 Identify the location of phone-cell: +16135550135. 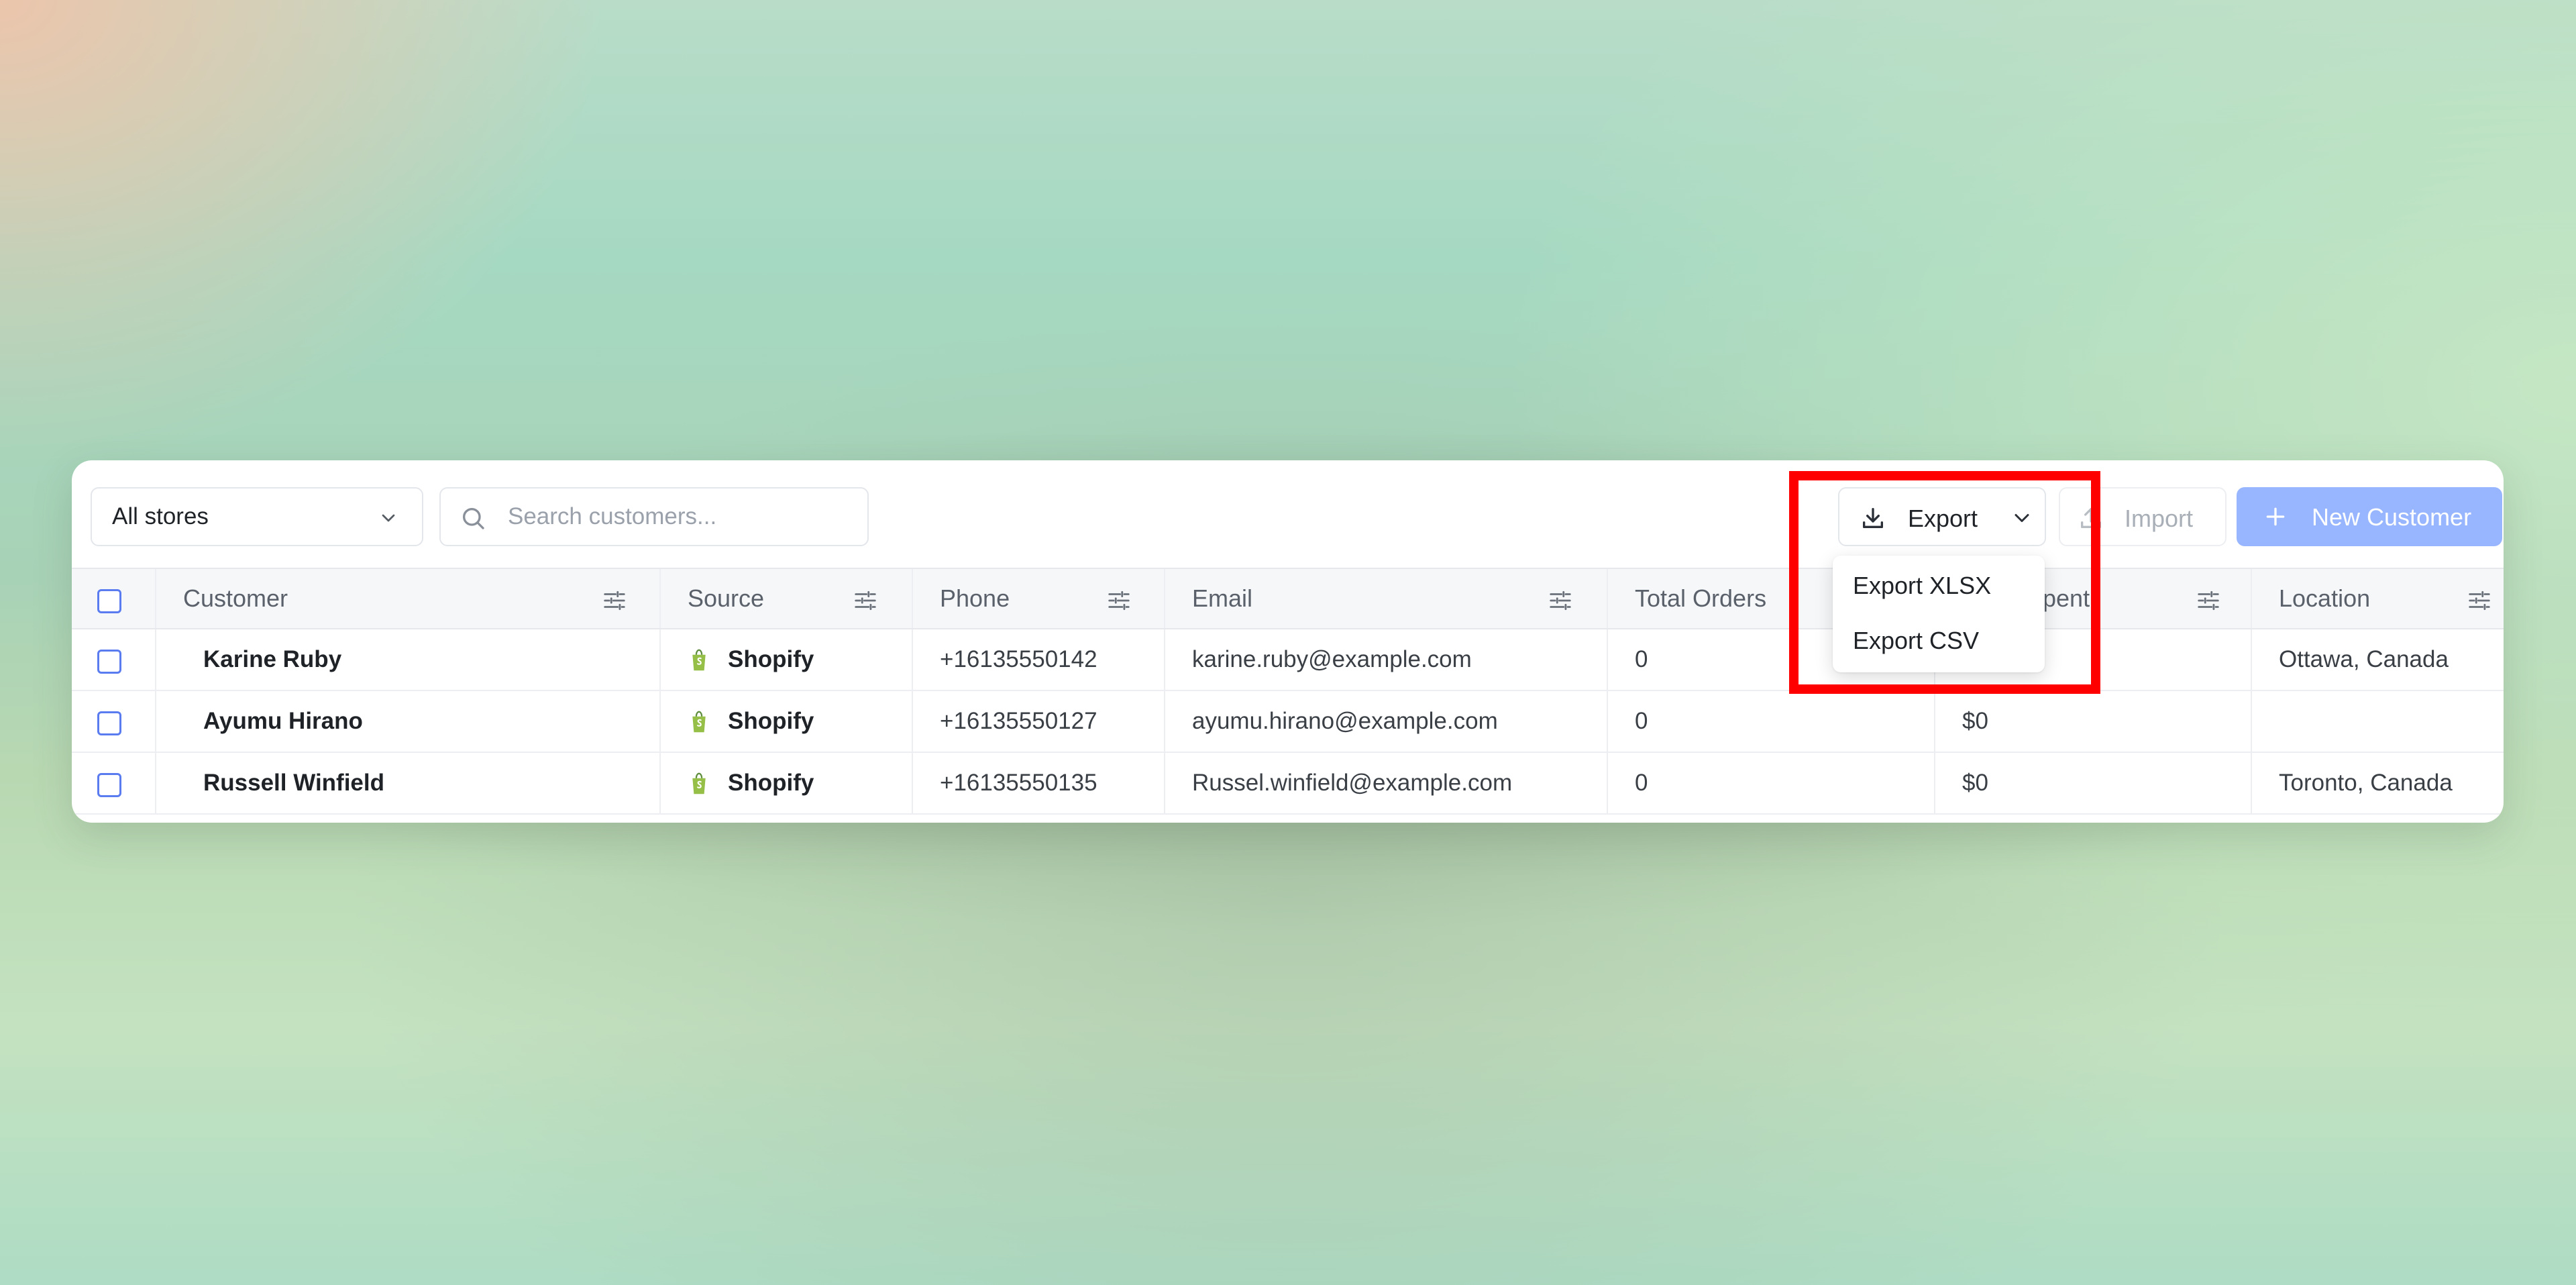
(1038, 783).